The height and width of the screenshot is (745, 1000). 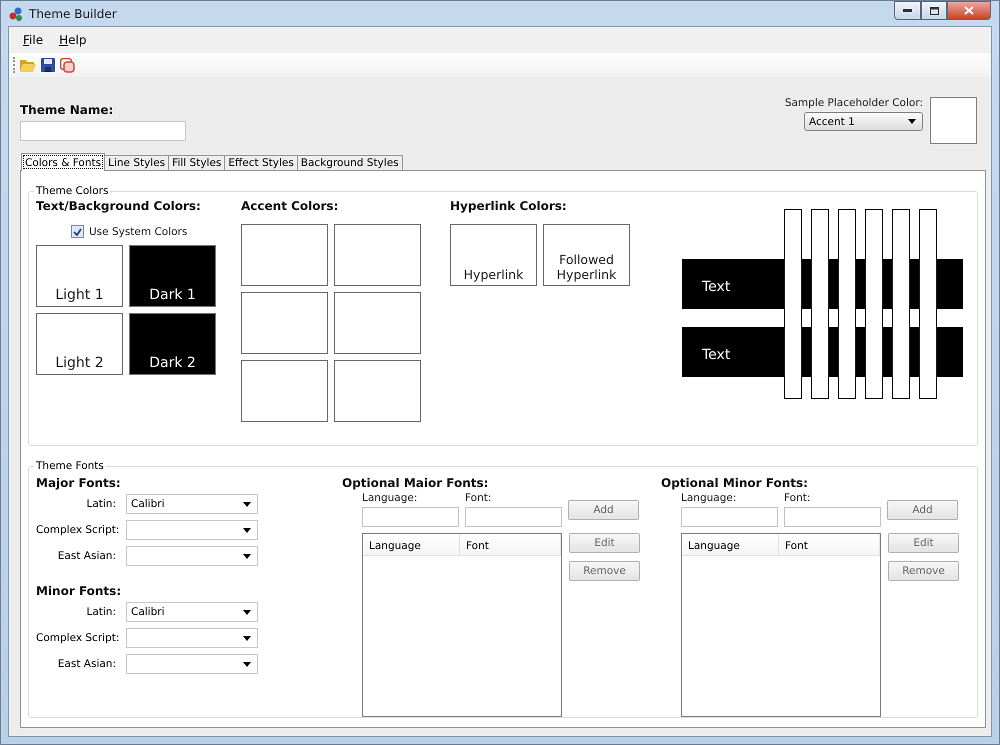 What do you see at coordinates (416, 483) in the screenshot?
I see `section-heading: Optional Maior Fonts:` at bounding box center [416, 483].